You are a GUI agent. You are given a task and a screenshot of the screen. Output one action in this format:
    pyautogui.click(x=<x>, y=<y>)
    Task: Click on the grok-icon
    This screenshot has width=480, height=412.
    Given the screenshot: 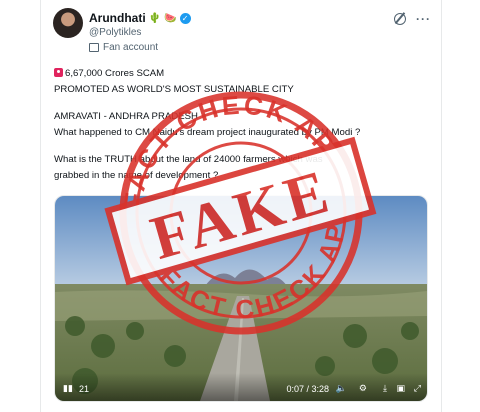 What is the action you would take?
    pyautogui.click(x=400, y=19)
    